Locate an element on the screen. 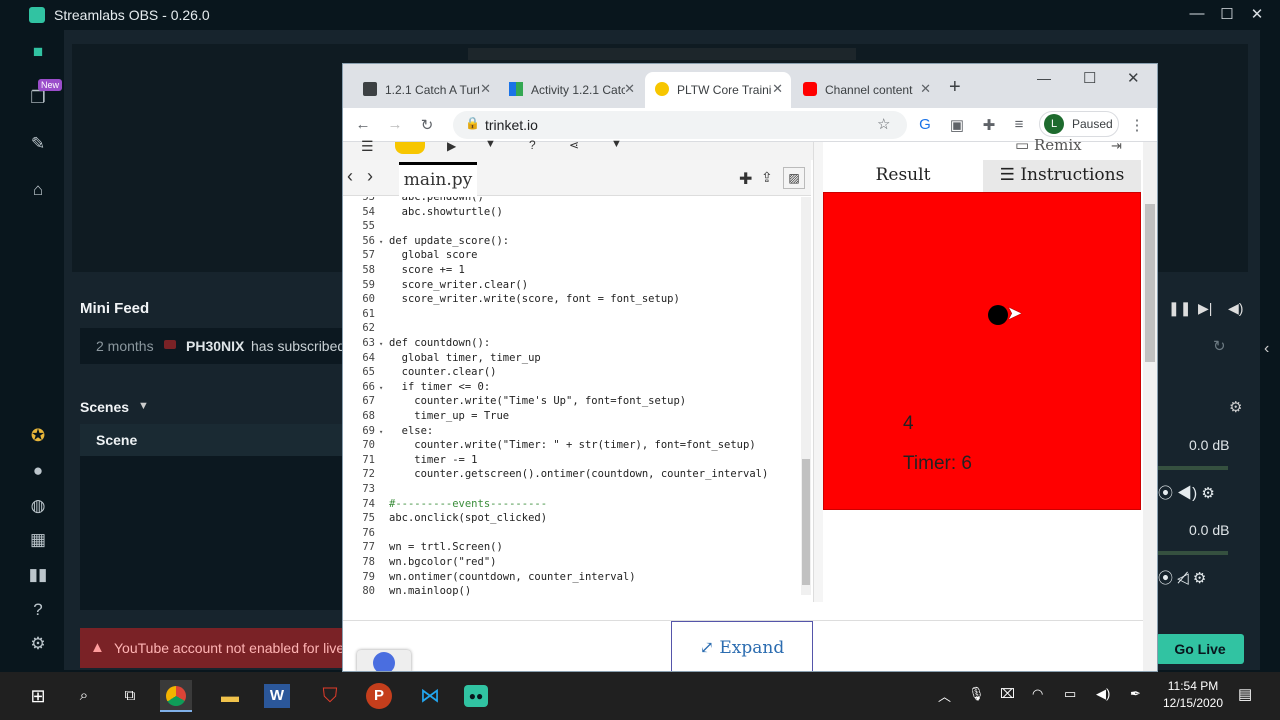 This screenshot has width=1280, height=720. reading-list-icon: ≡ is located at coordinates (1019, 124).